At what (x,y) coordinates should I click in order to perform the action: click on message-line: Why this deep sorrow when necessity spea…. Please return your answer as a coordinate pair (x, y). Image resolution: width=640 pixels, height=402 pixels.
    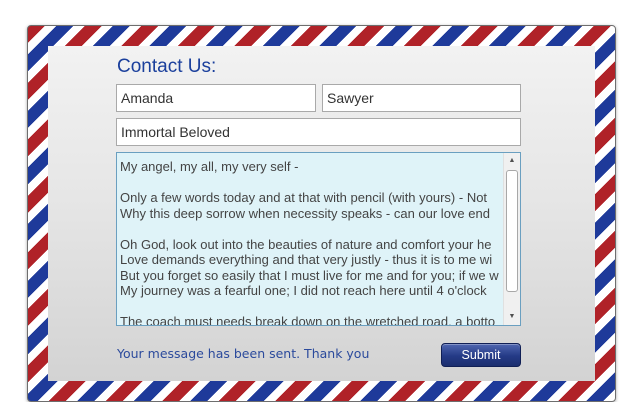
    Looking at the image, I should click on (305, 213).